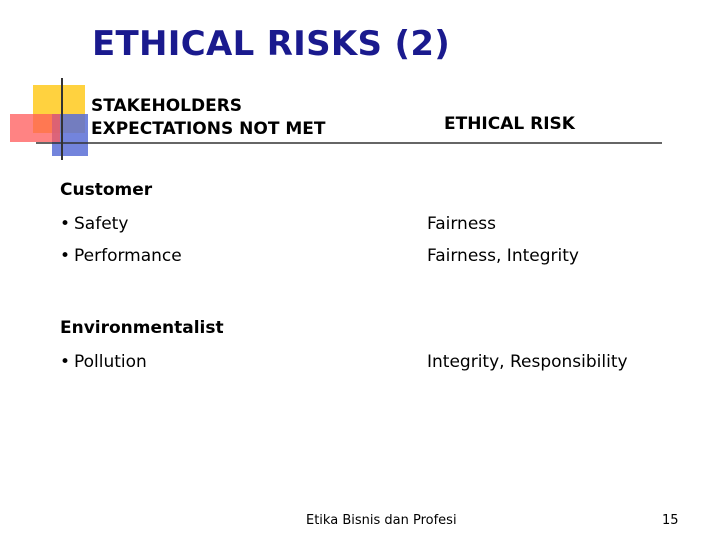  I want to click on column-header-stakeholders-line2: EXPECTATIONS NOT MET, so click(208, 129).